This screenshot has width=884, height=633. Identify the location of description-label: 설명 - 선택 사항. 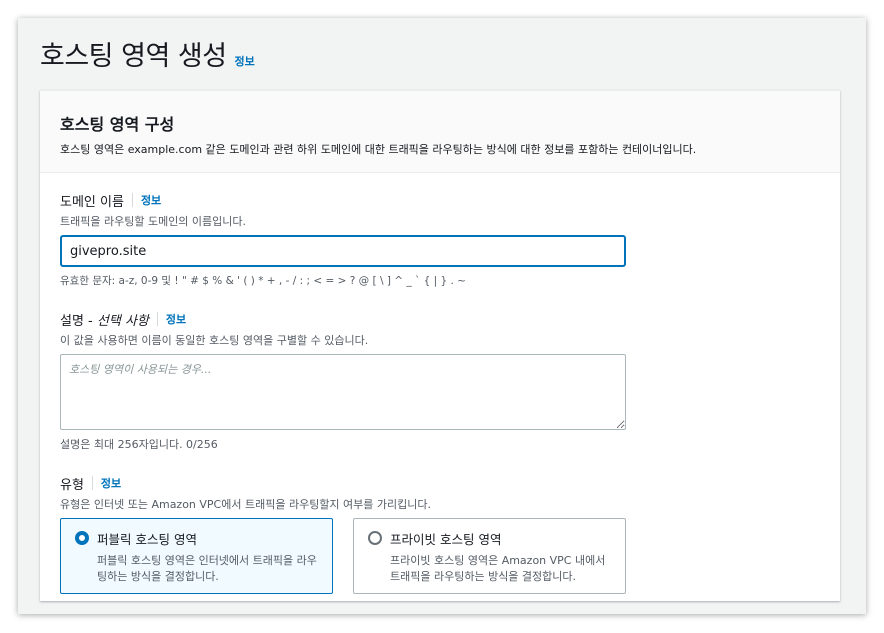
(104, 319).